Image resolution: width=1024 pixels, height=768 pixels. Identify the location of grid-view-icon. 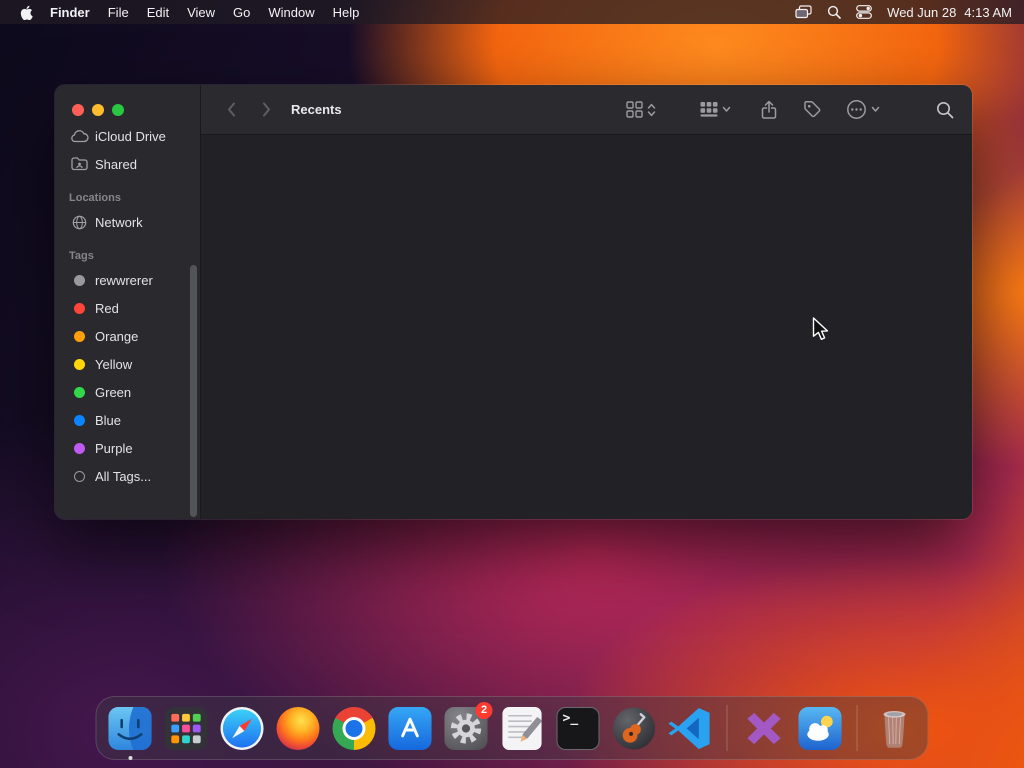
(634, 109).